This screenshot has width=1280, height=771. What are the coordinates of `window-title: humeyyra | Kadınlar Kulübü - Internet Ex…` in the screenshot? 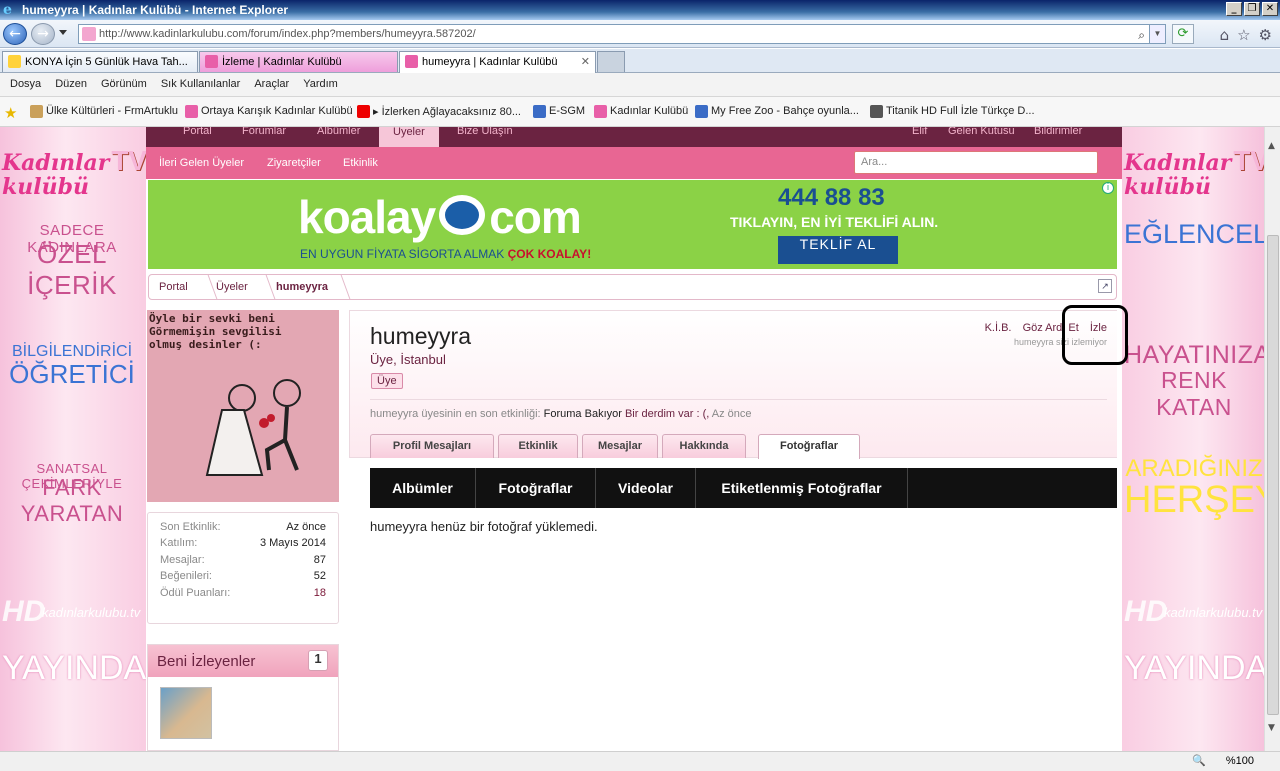 It's located at (155, 10).